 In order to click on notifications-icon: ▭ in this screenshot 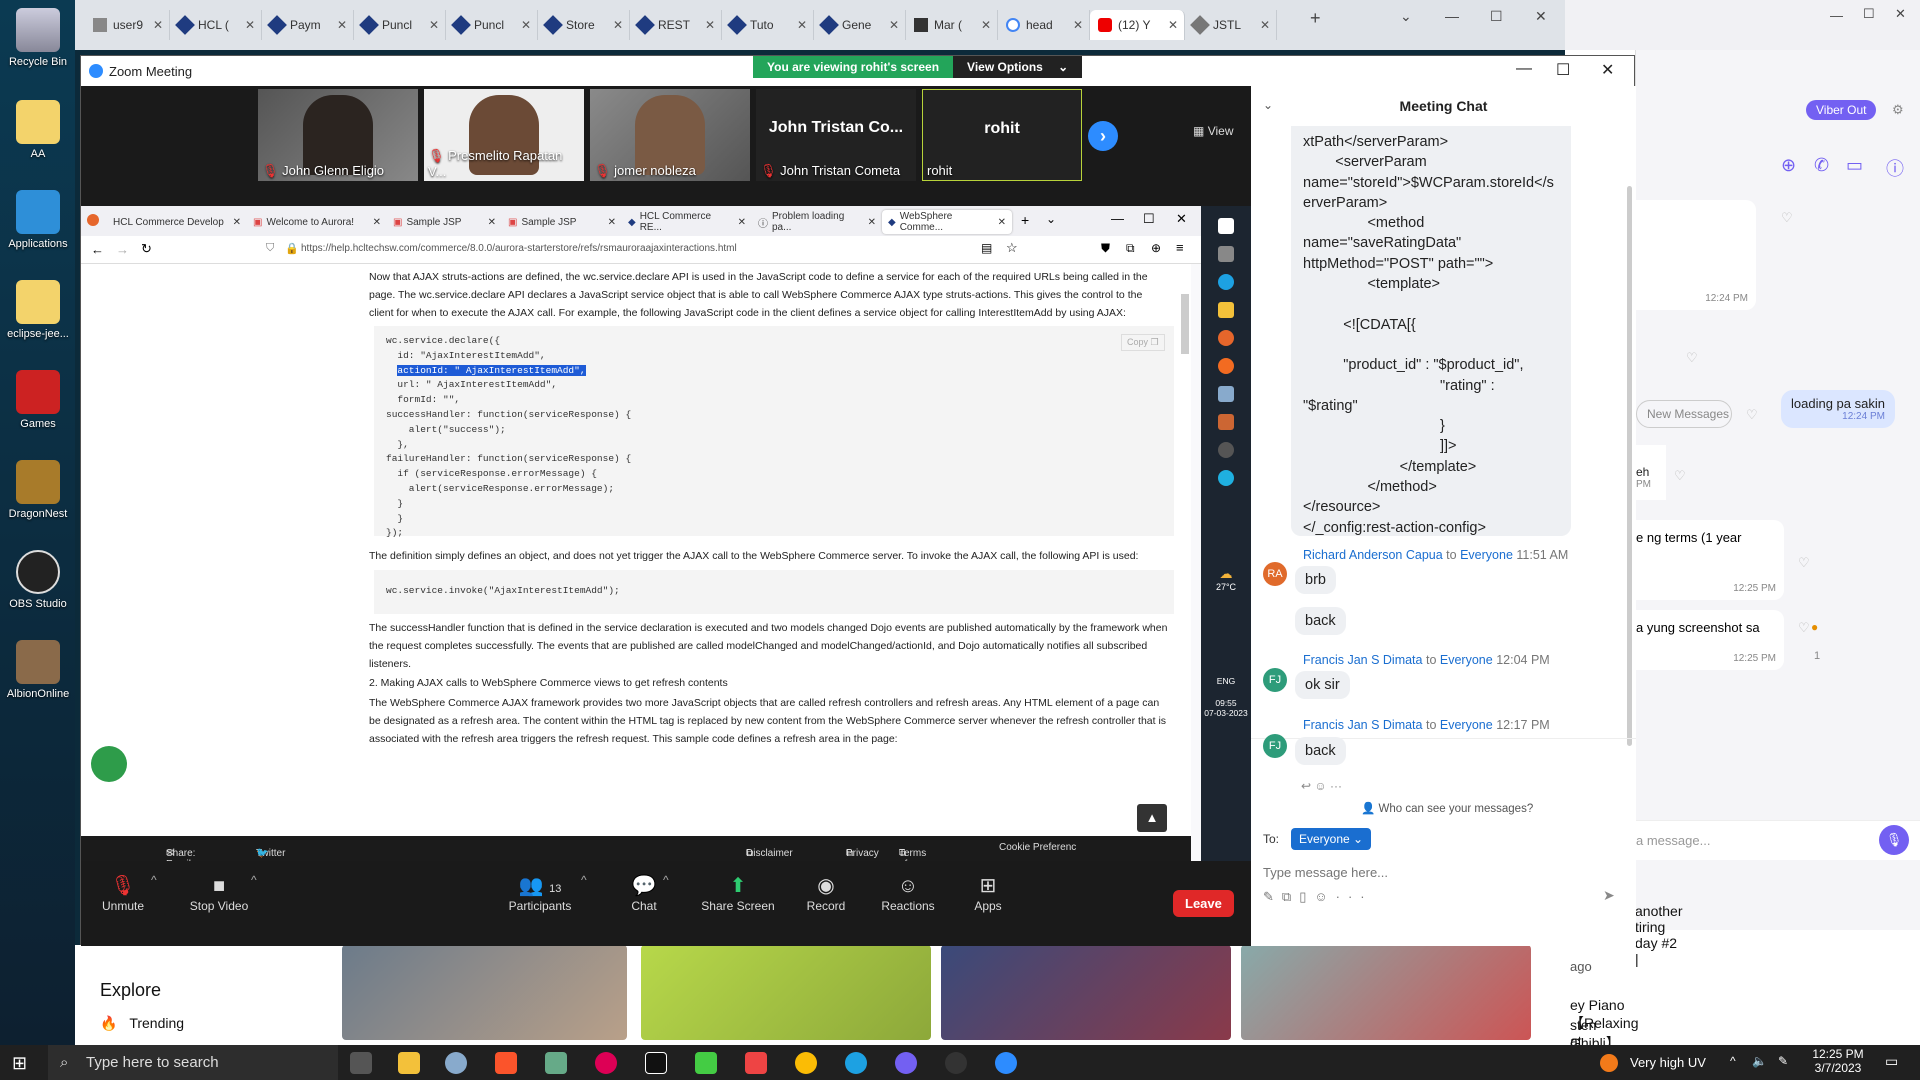, I will do `click(1891, 1061)`.